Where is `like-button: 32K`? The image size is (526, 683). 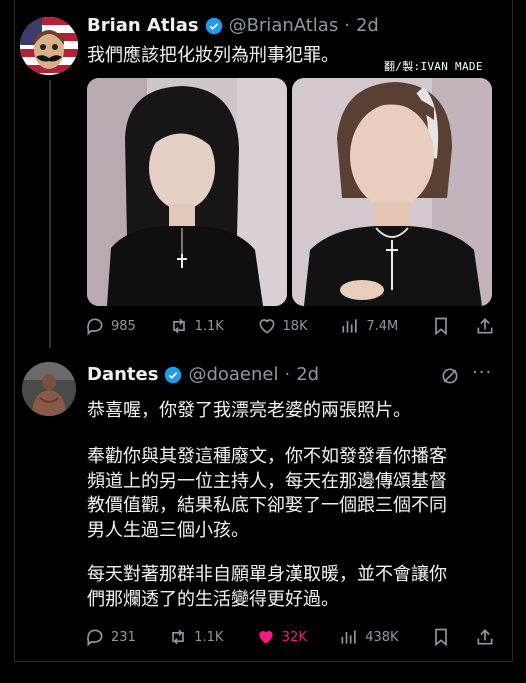 like-button: 32K is located at coordinates (281, 637).